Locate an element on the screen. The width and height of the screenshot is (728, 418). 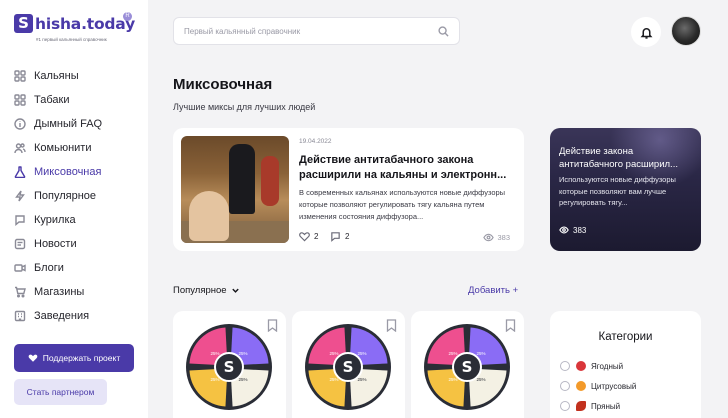
logo-mark-icon: S is located at coordinates (23, 23).